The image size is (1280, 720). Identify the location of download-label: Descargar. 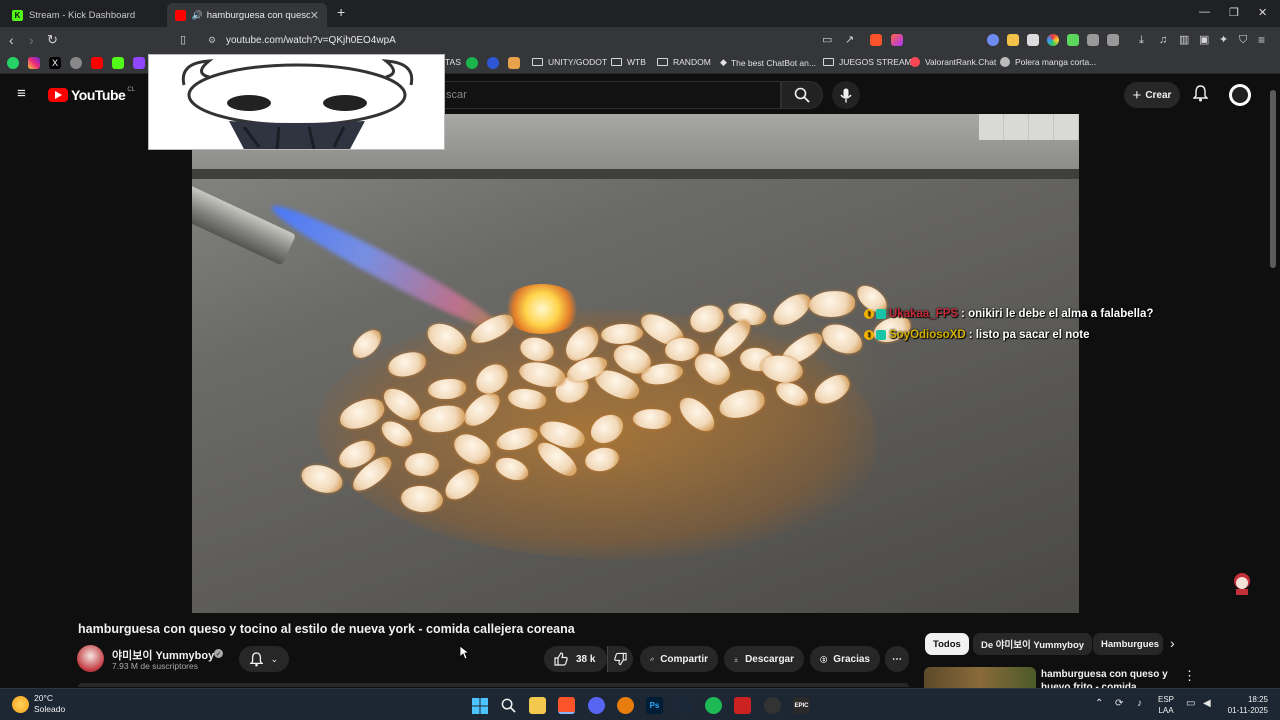
(769, 659).